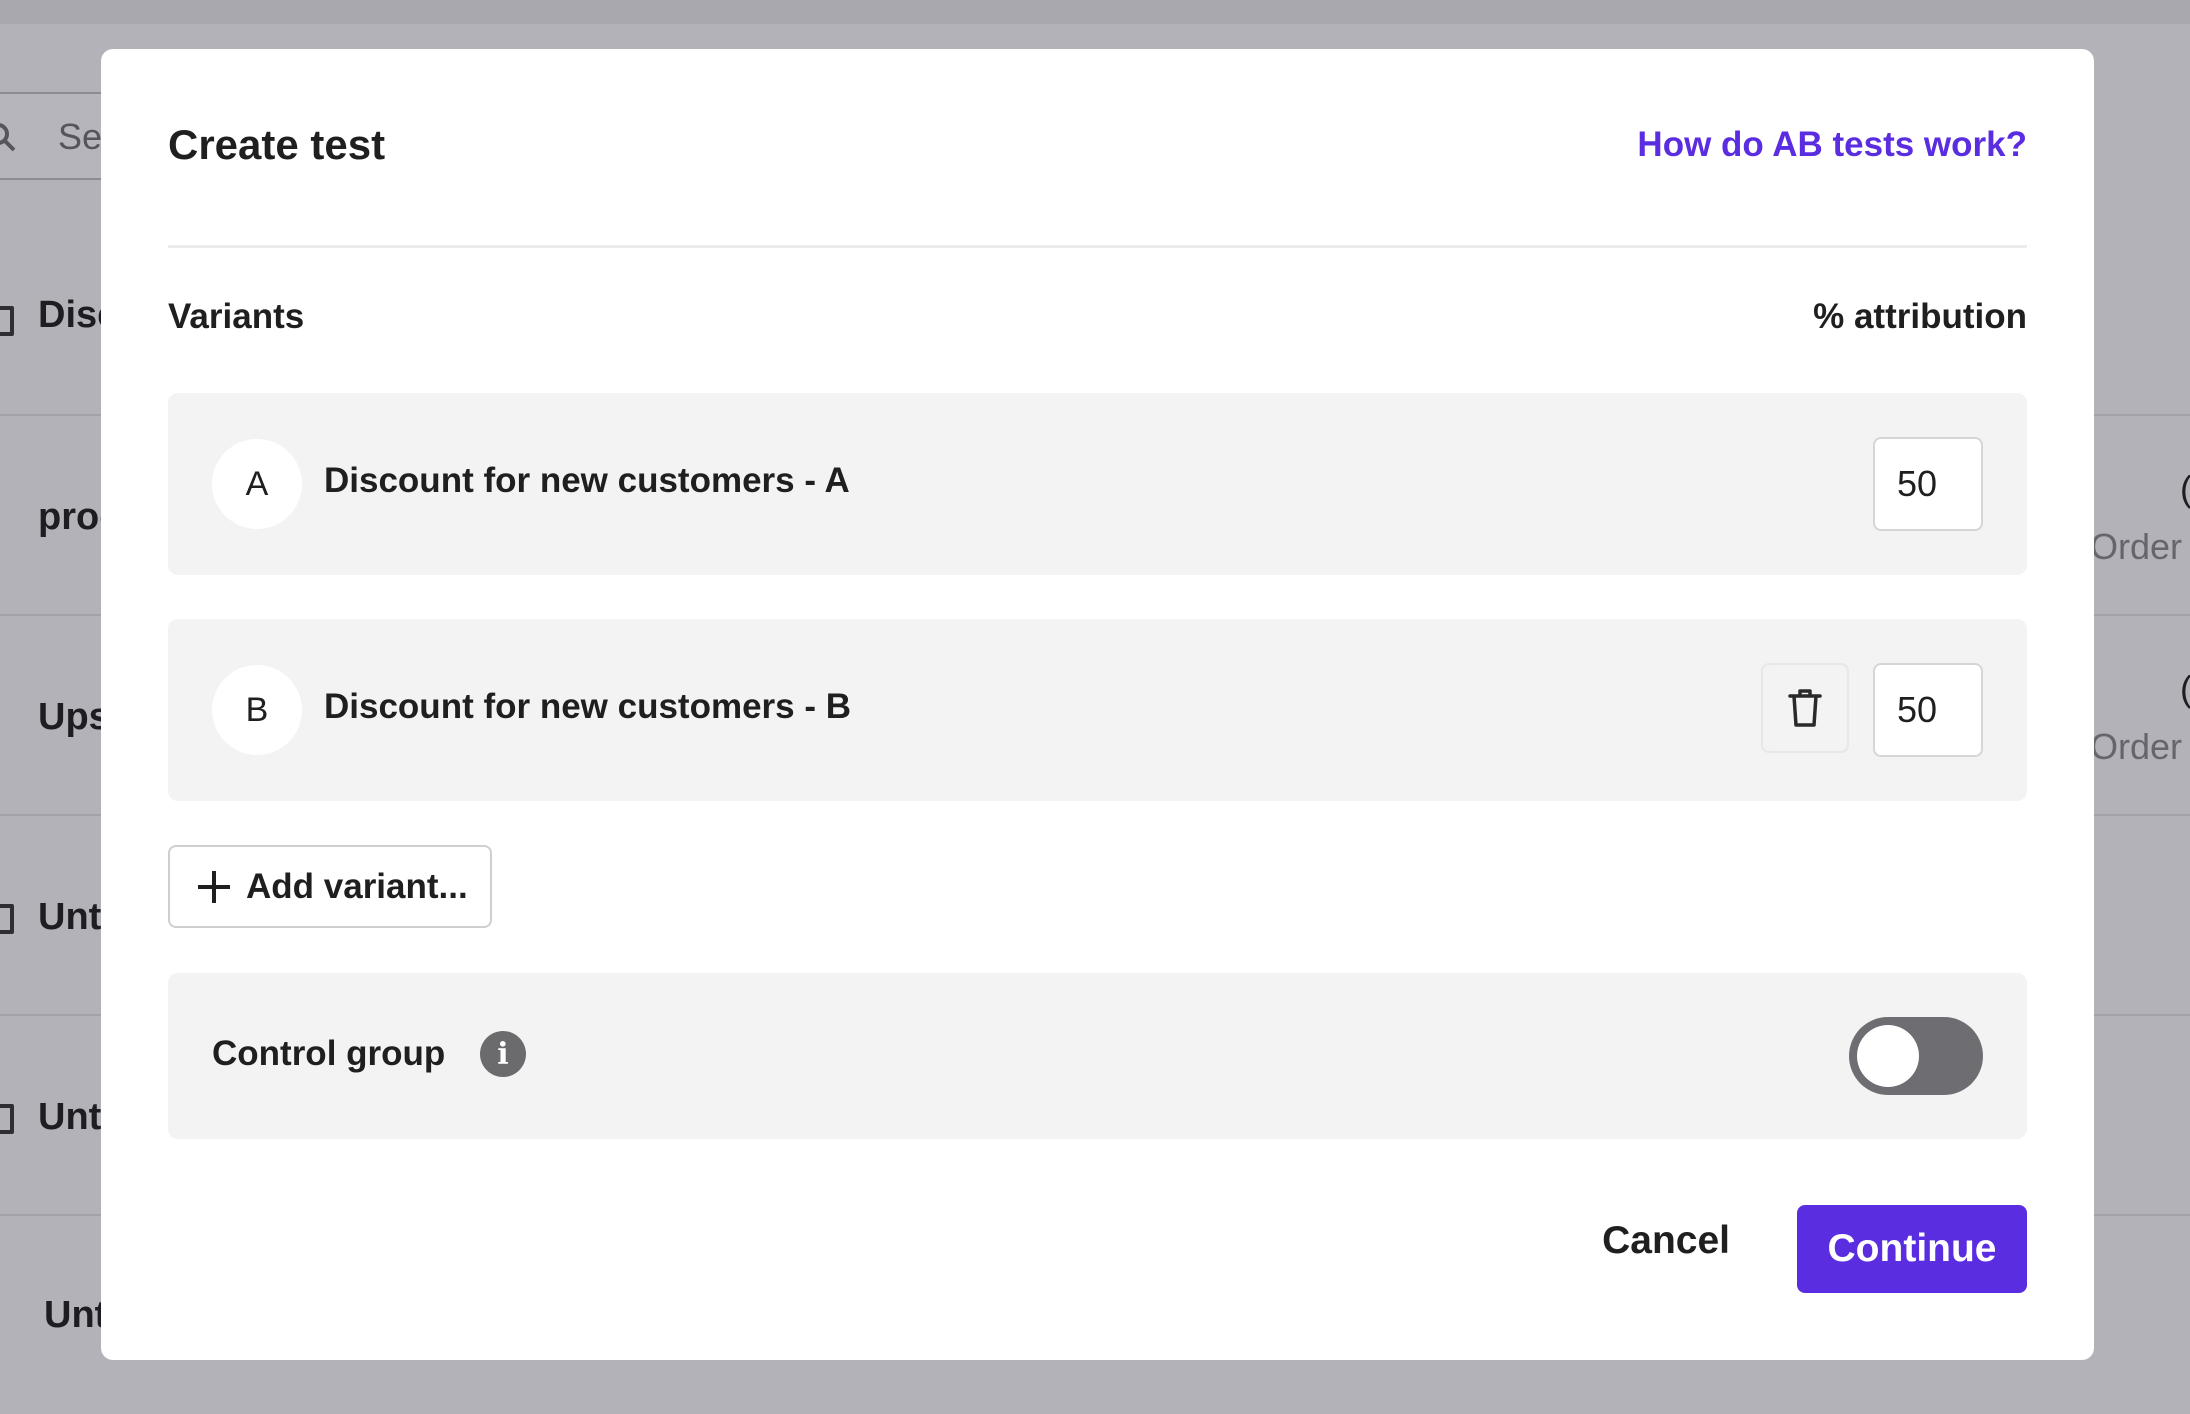  Describe the element at coordinates (80, 136) in the screenshot. I see `background-search-placeholder: Se` at that location.